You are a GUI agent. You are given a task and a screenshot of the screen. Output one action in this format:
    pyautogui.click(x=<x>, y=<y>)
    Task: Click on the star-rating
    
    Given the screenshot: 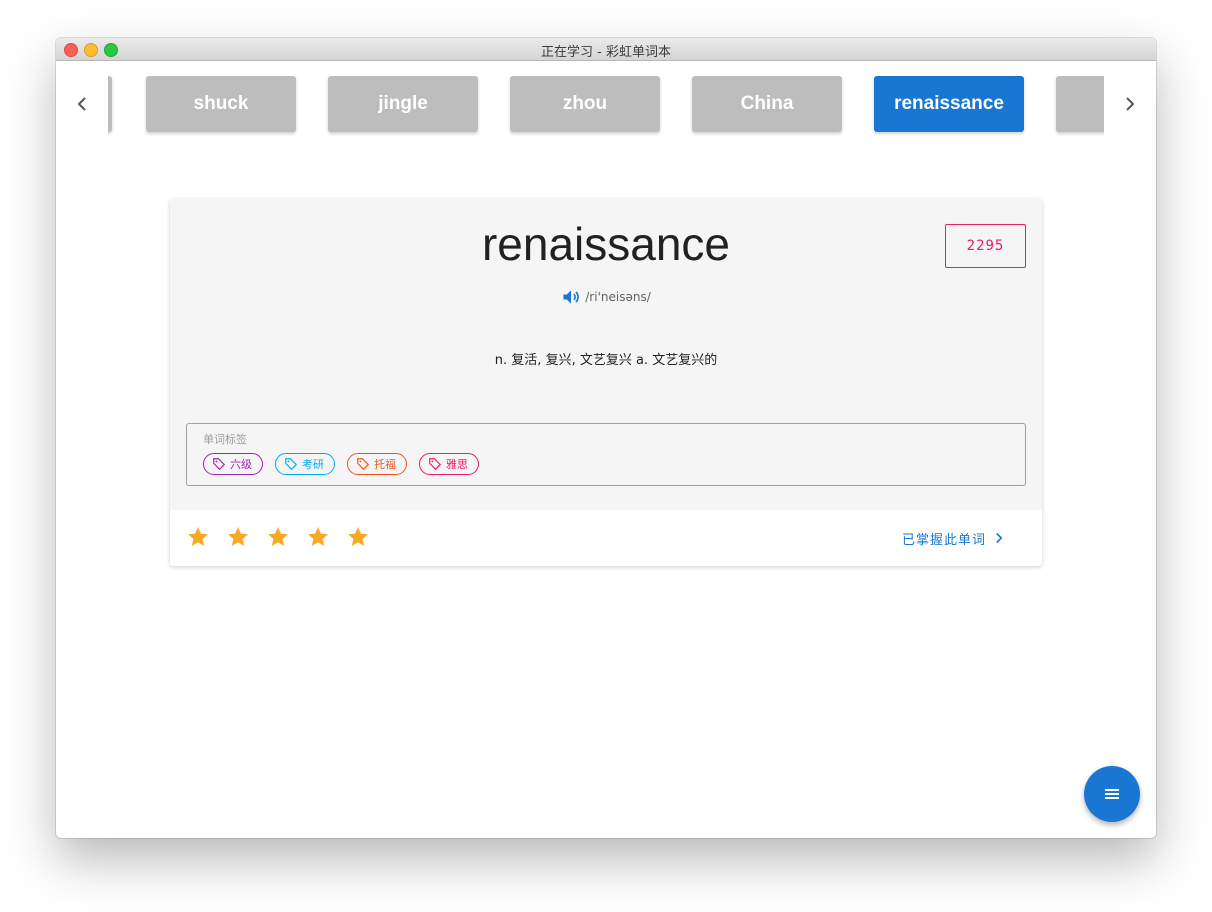 What is the action you would take?
    pyautogui.click(x=278, y=537)
    